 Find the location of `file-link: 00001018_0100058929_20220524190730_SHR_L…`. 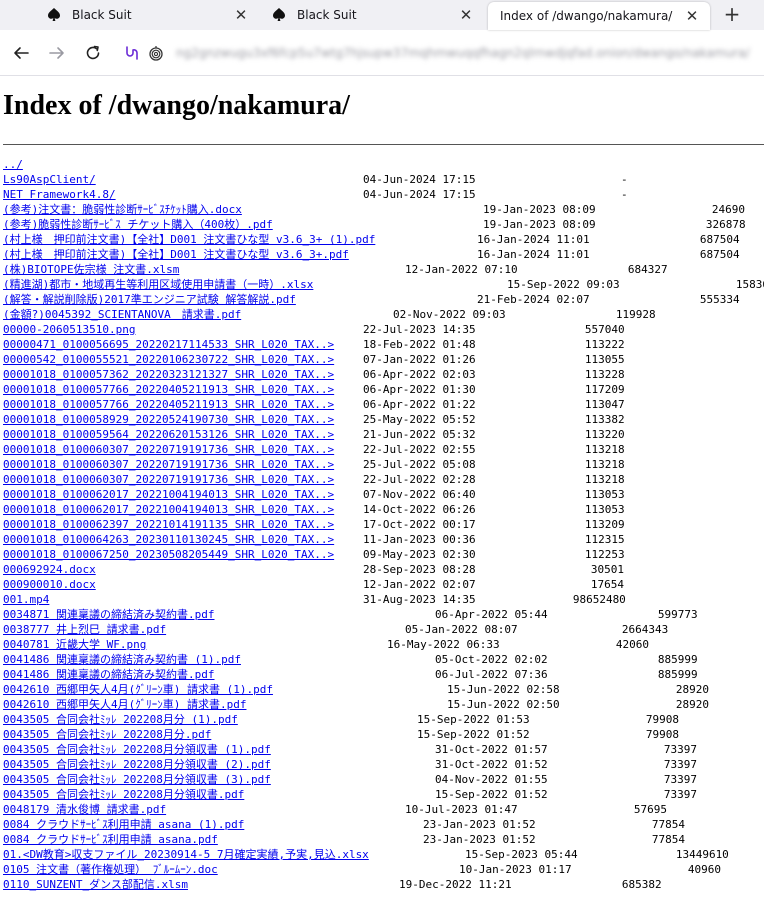

file-link: 00001018_0100058929_20220524190730_SHR_L… is located at coordinates (168, 419).